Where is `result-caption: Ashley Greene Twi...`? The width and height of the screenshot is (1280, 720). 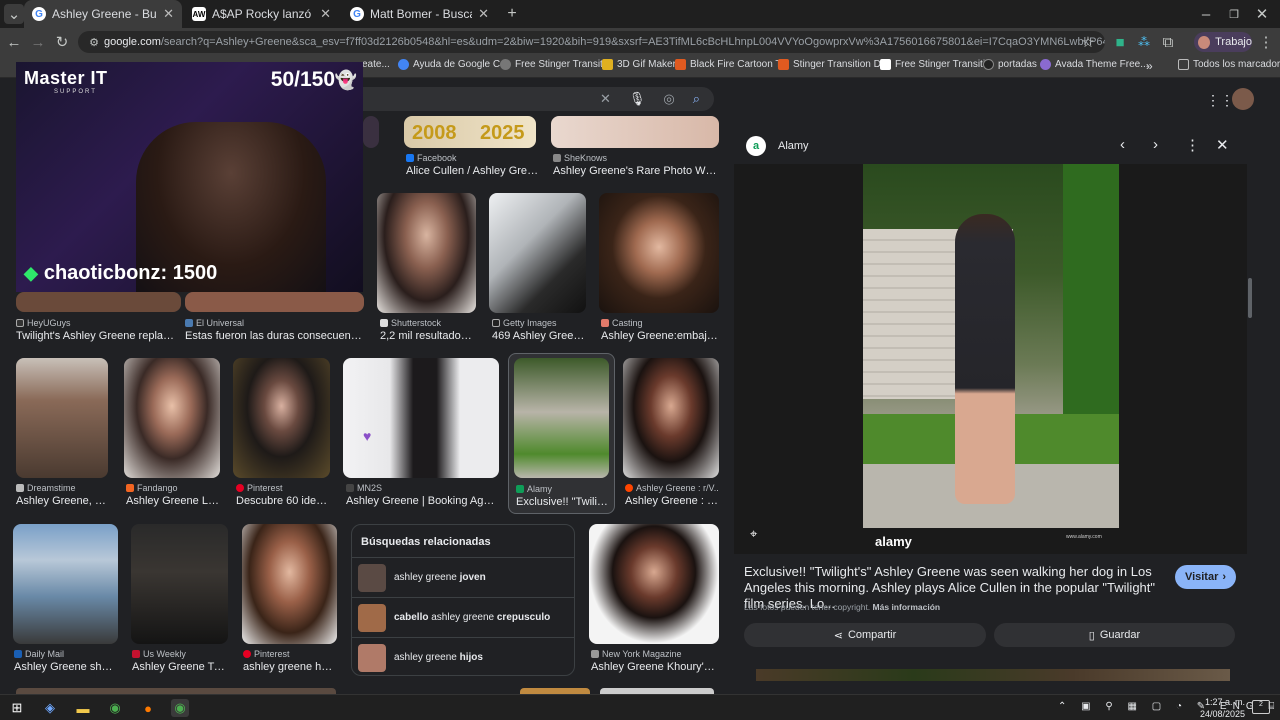
result-caption: Ashley Greene Twi... is located at coordinates (180, 667).